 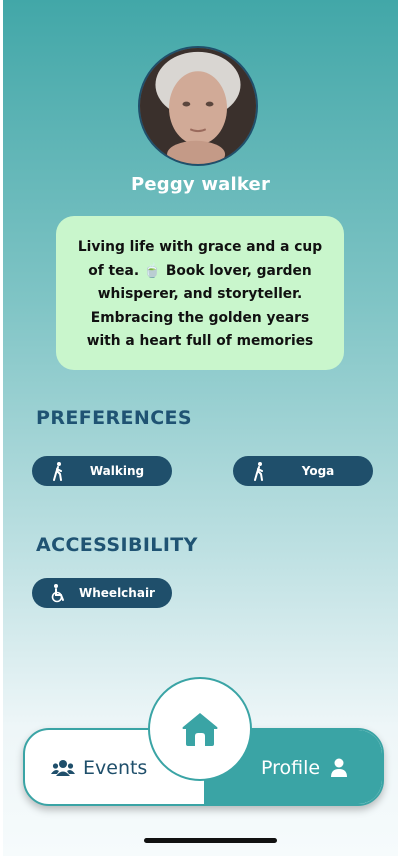 I want to click on group-icon, so click(x=63, y=768).